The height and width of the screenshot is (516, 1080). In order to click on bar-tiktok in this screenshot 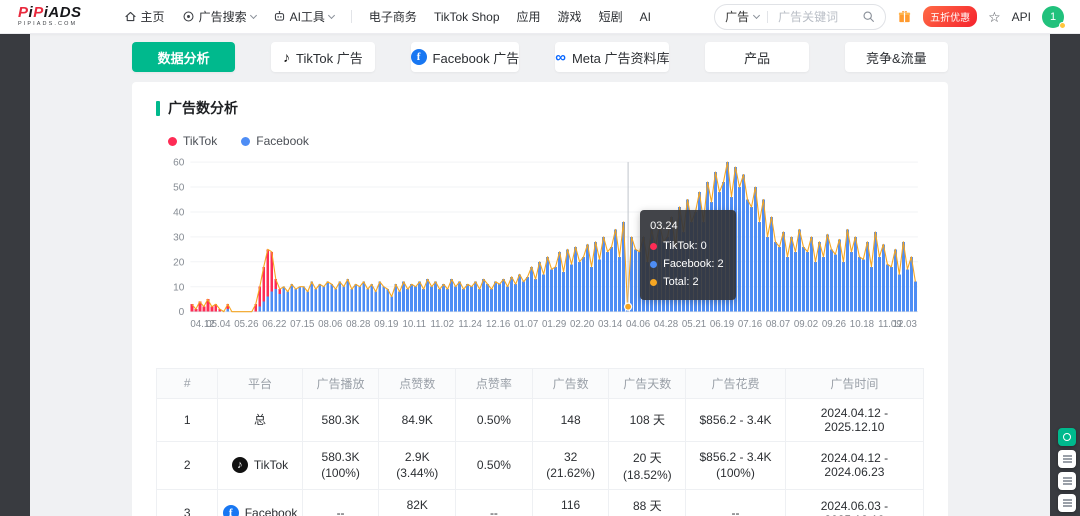, I will do `click(280, 292)`.